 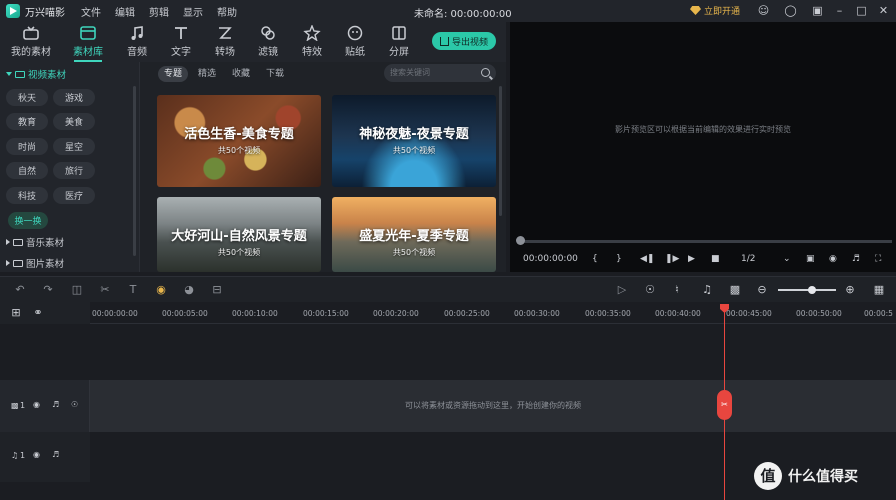 I want to click on undo-icon: ↶, so click(x=20, y=290).